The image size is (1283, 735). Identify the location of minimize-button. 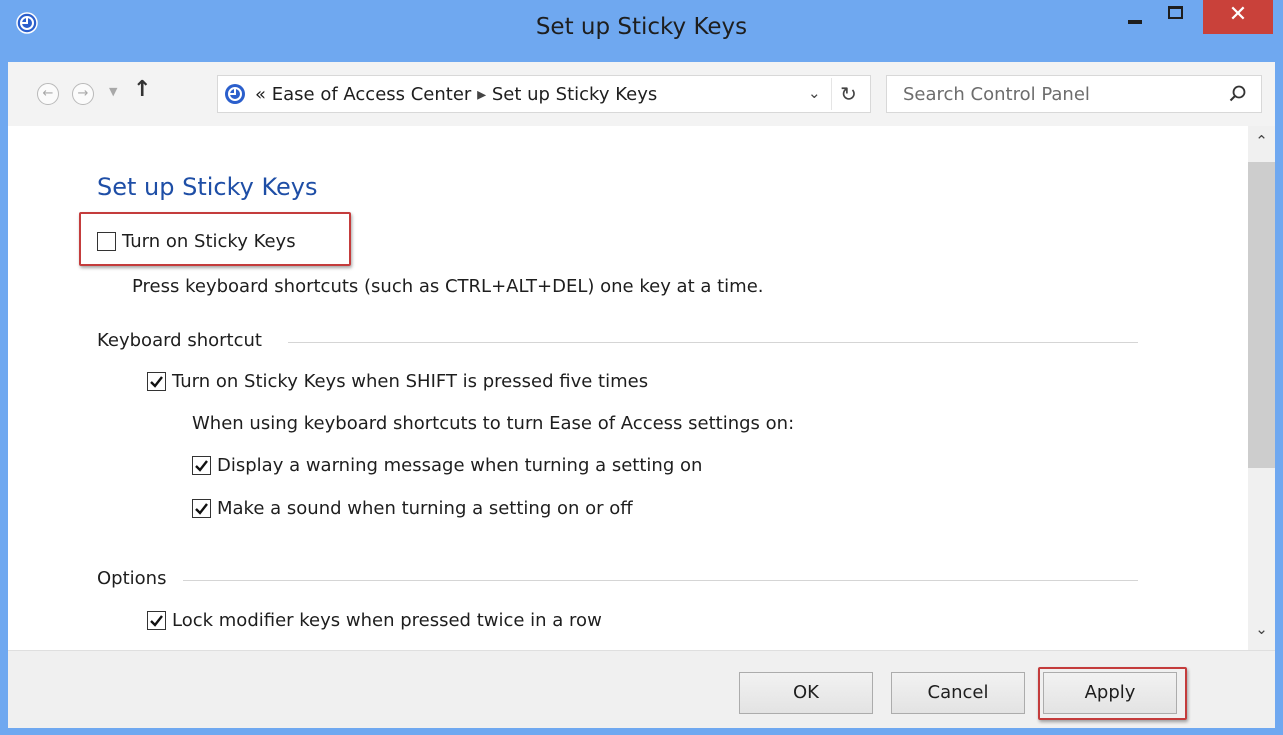
(1135, 17).